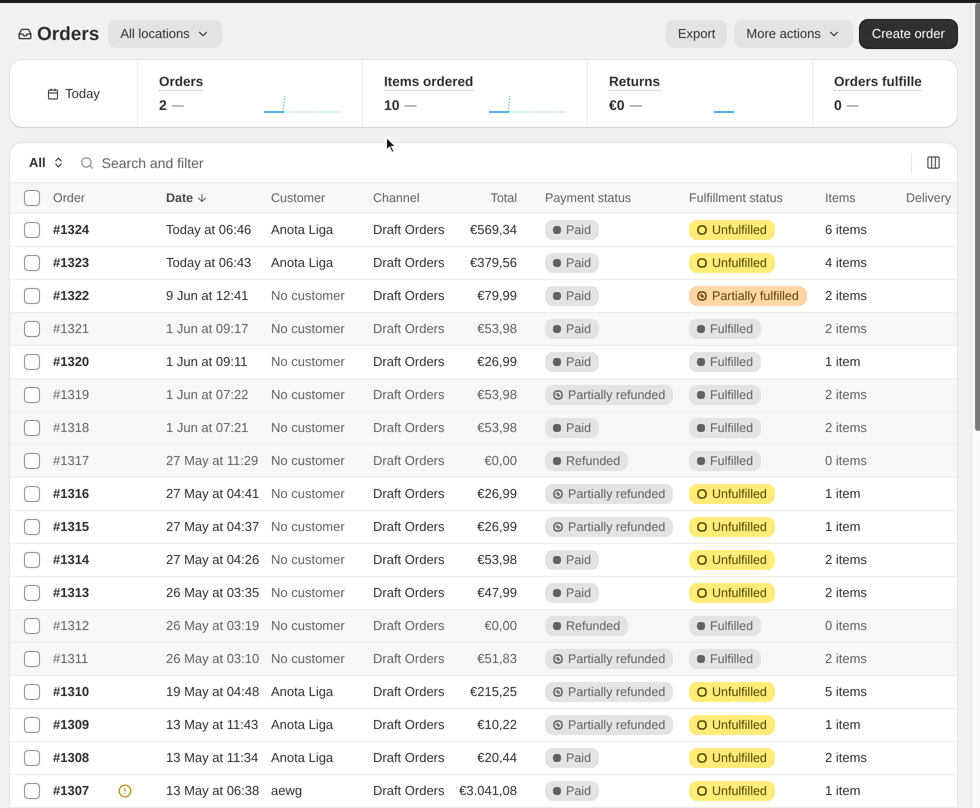  Describe the element at coordinates (85, 692) in the screenshot. I see `order-number: #1310` at that location.